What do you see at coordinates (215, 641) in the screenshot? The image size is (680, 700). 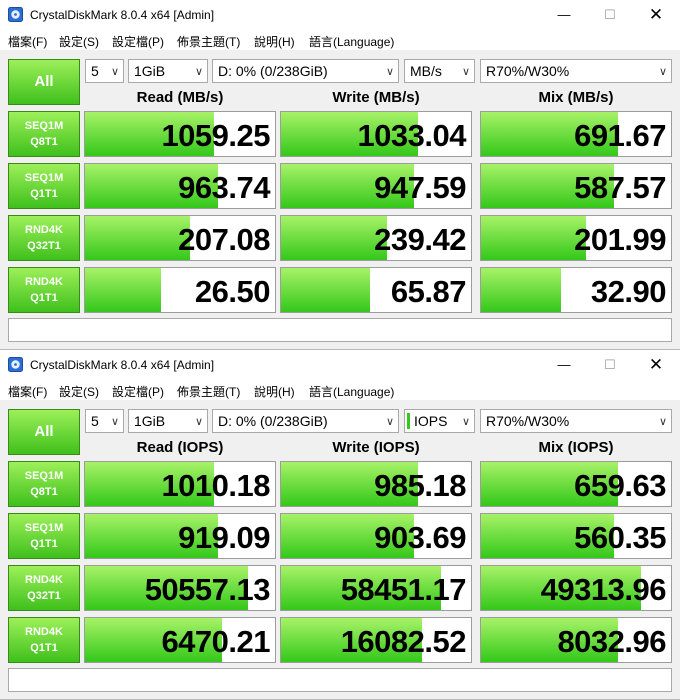 I see `result-value: 6470.21` at bounding box center [215, 641].